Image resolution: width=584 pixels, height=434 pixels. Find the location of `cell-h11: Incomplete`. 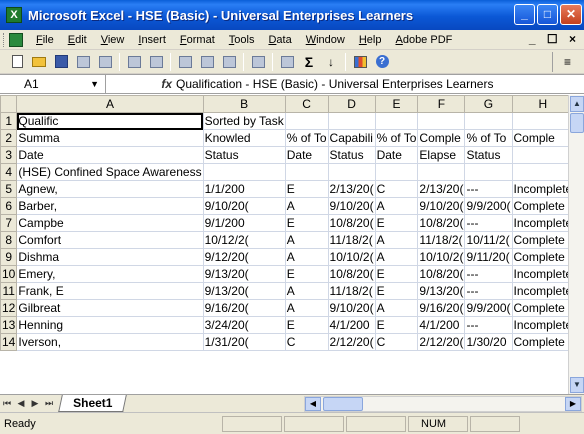

cell-h11: Incomplete is located at coordinates (539, 291).